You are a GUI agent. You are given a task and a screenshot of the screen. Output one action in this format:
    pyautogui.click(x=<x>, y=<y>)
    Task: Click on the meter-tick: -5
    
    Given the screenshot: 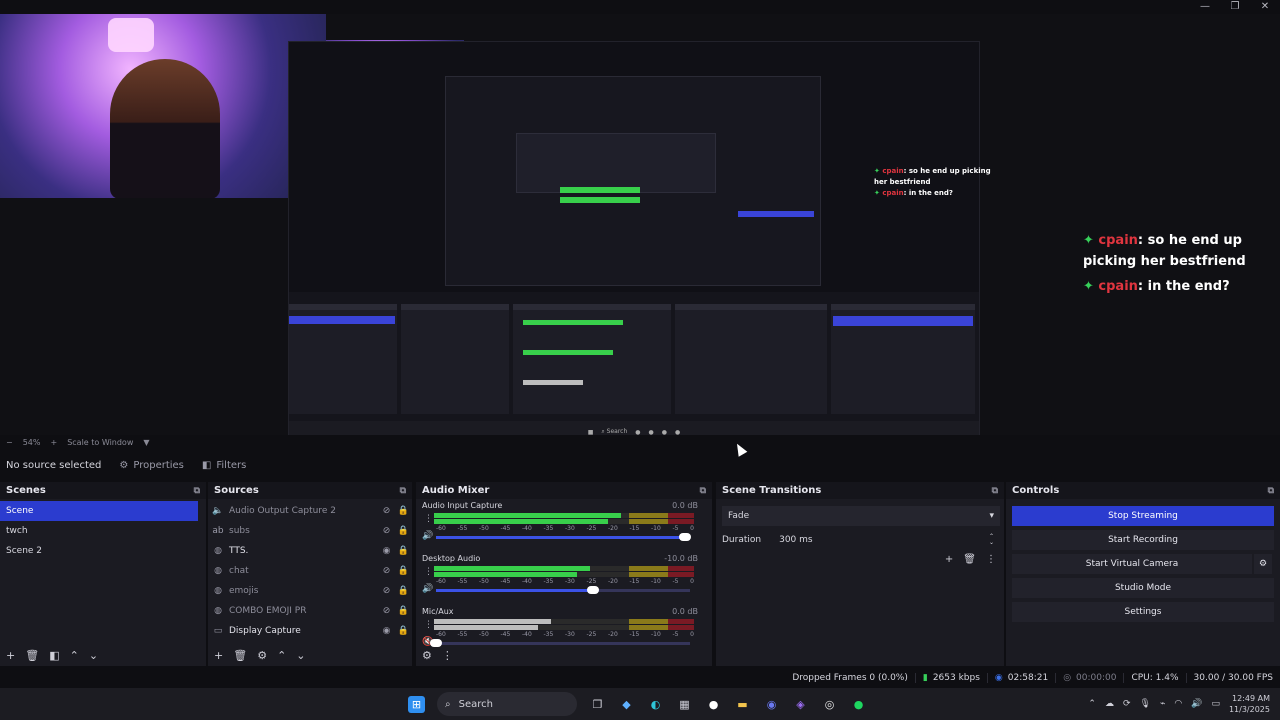 What is the action you would take?
    pyautogui.click(x=675, y=581)
    